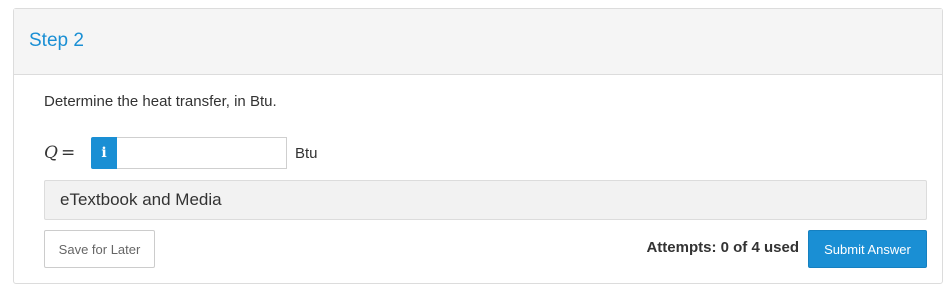  I want to click on save-for-later-button: Save for Later, so click(99, 249).